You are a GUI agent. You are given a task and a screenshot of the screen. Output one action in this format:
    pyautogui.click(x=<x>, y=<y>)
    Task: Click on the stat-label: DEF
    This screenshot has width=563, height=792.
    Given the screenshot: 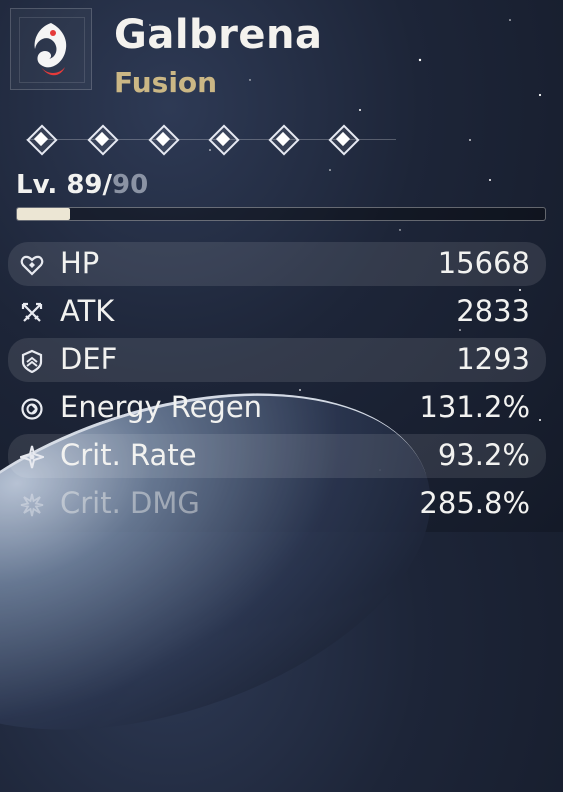 What is the action you would take?
    pyautogui.click(x=89, y=359)
    